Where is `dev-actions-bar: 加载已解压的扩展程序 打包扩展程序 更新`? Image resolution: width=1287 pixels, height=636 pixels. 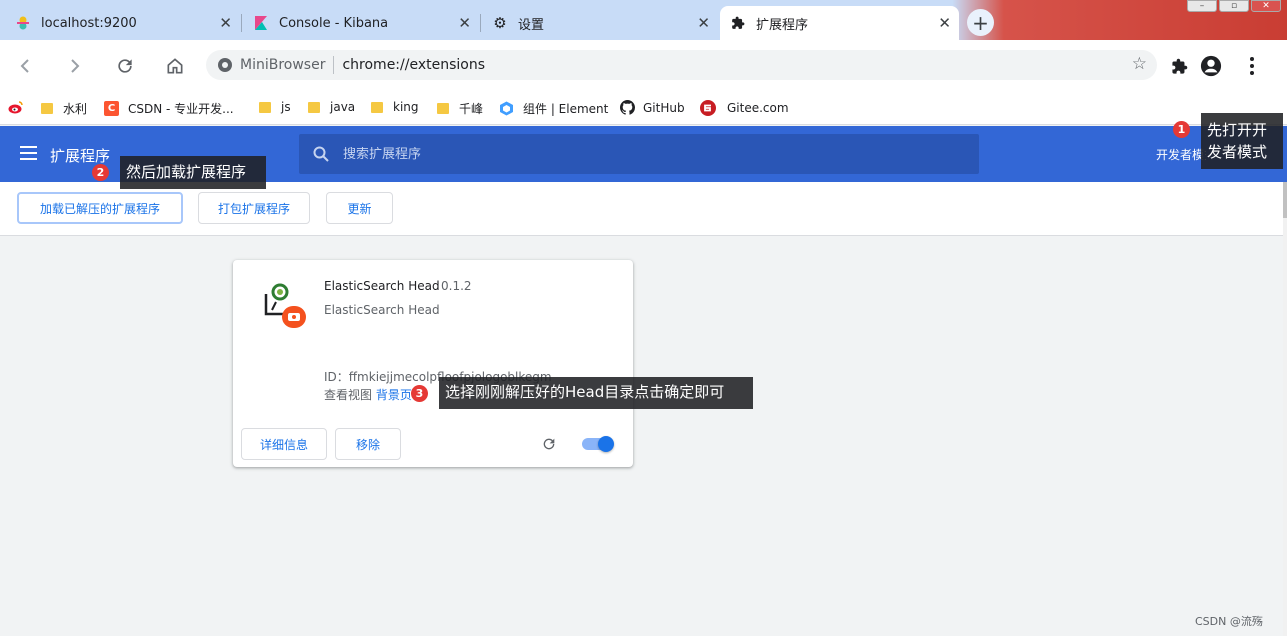 dev-actions-bar: 加载已解压的扩展程序 打包扩展程序 更新 is located at coordinates (641, 209).